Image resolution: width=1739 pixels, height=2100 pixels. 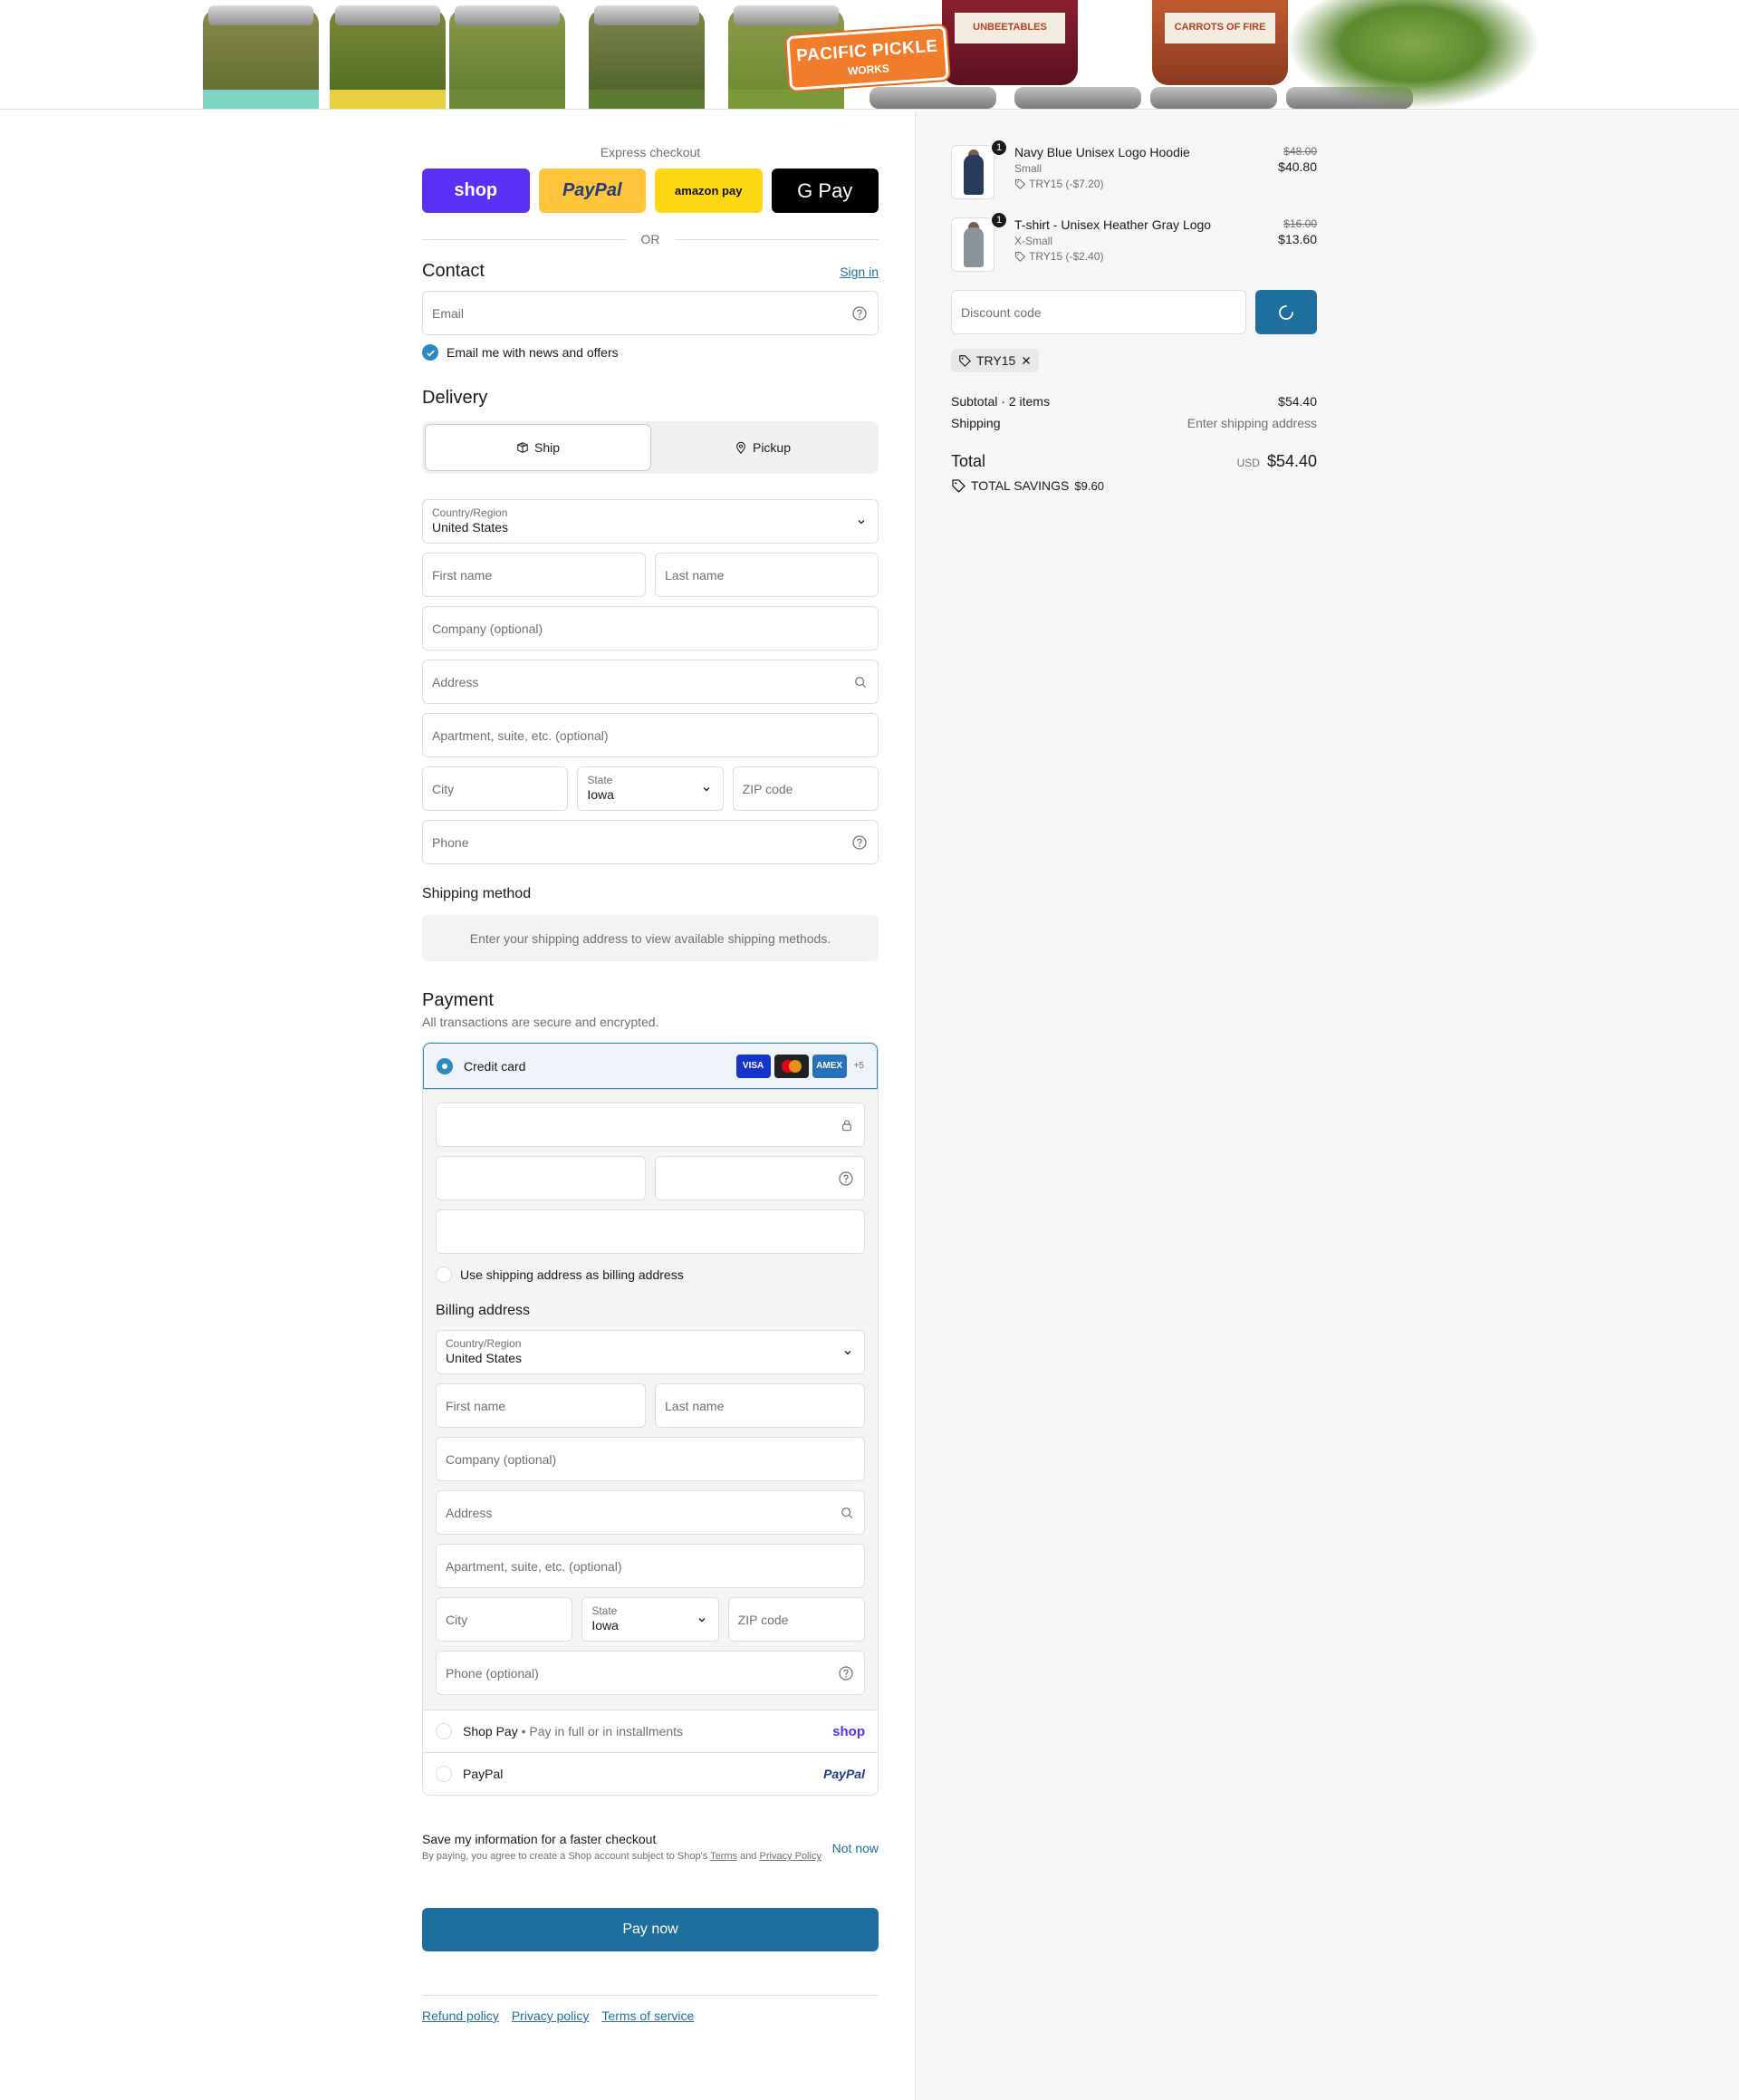 I want to click on billing-first-name-field: First name, so click(x=541, y=1405).